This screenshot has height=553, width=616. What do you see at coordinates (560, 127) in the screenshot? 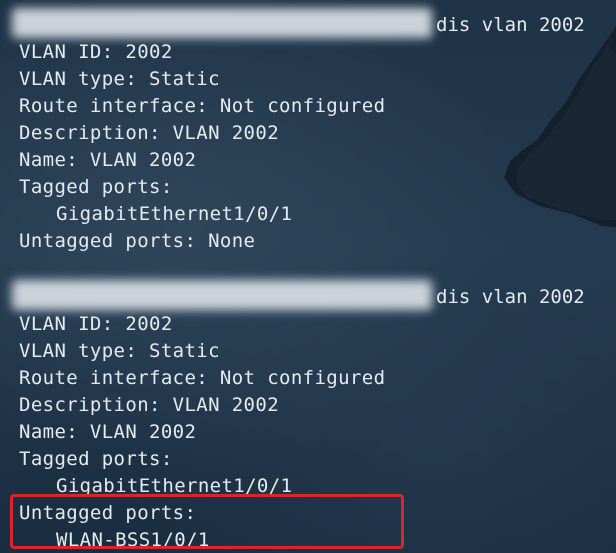
I see `wallpaper-cliff` at bounding box center [560, 127].